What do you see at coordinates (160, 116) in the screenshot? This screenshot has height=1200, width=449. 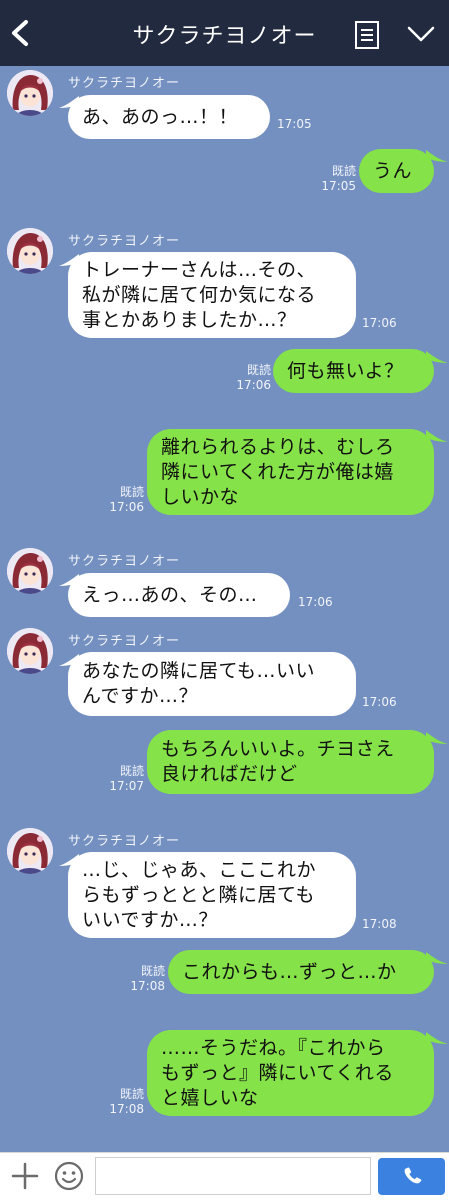 I see `message-text: あ、あのっ…！！` at bounding box center [160, 116].